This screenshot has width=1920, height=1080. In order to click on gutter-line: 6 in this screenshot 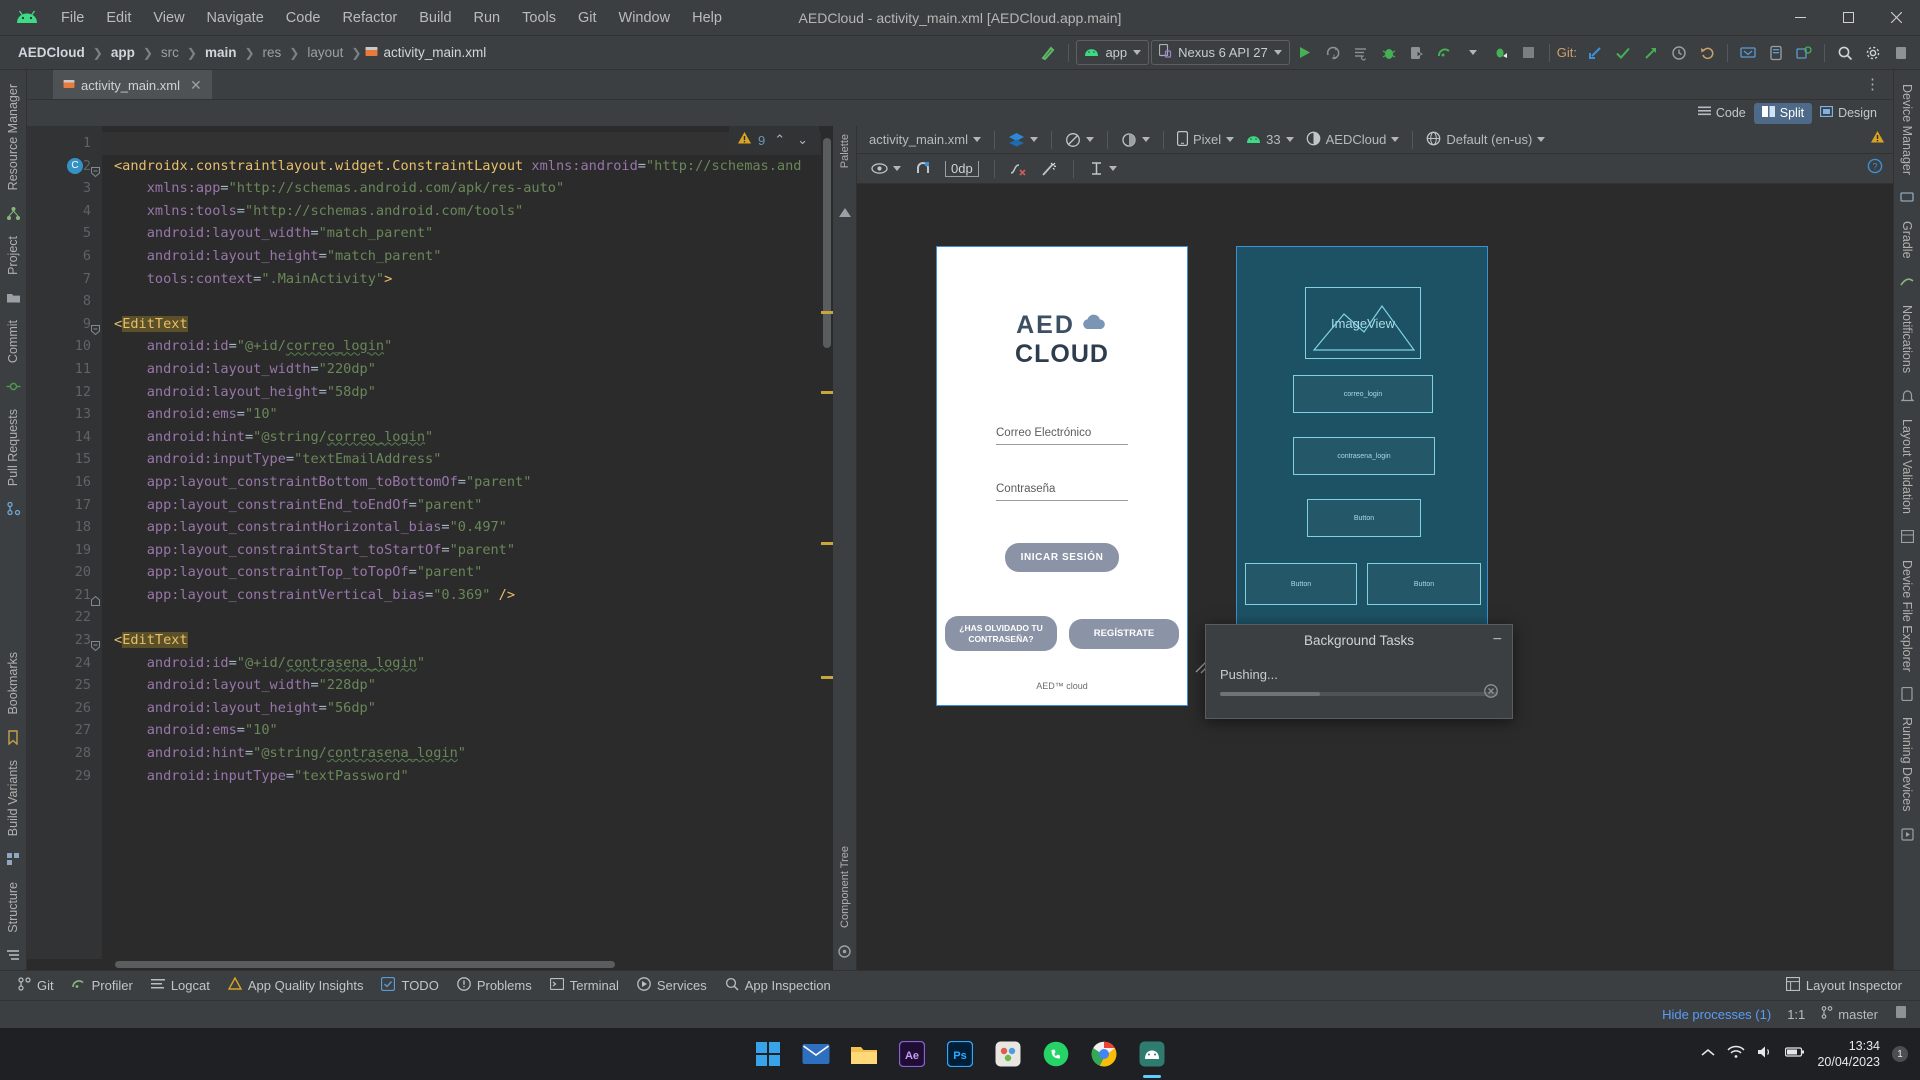, I will do `click(64, 256)`.